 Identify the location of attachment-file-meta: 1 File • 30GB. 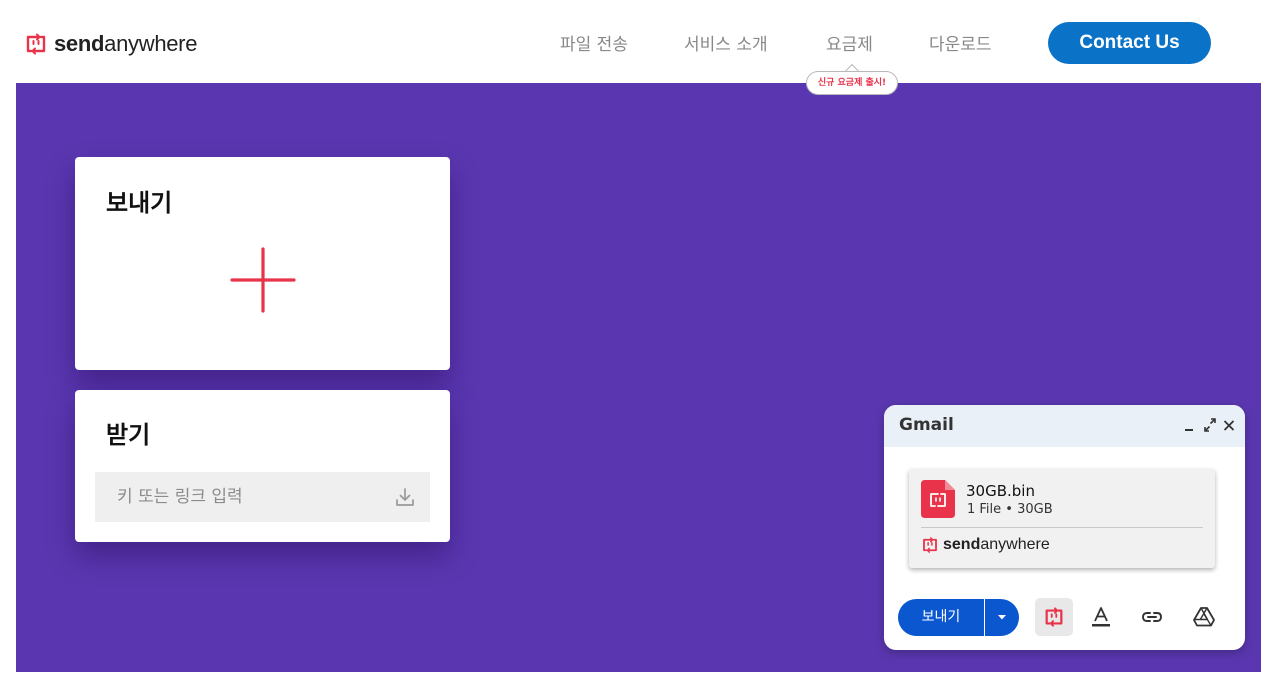
(1010, 509).